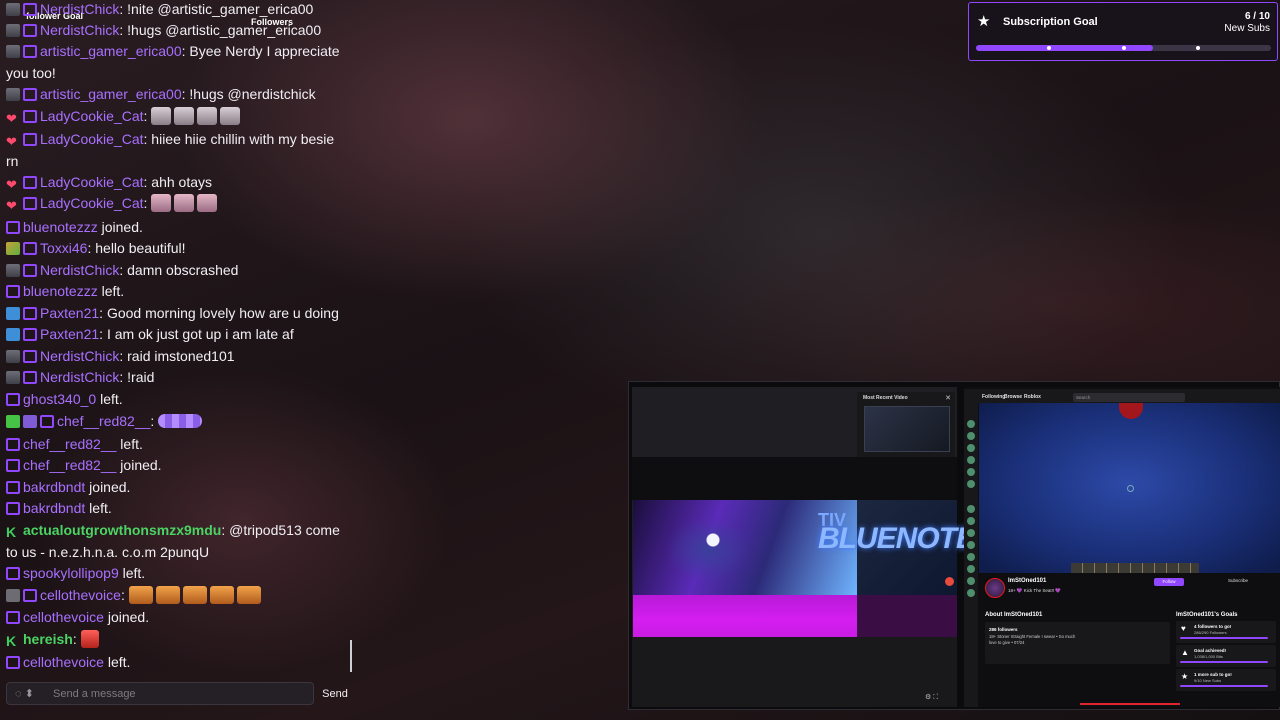 This screenshot has height=720, width=1280. I want to click on game-hotbar, so click(1135, 568).